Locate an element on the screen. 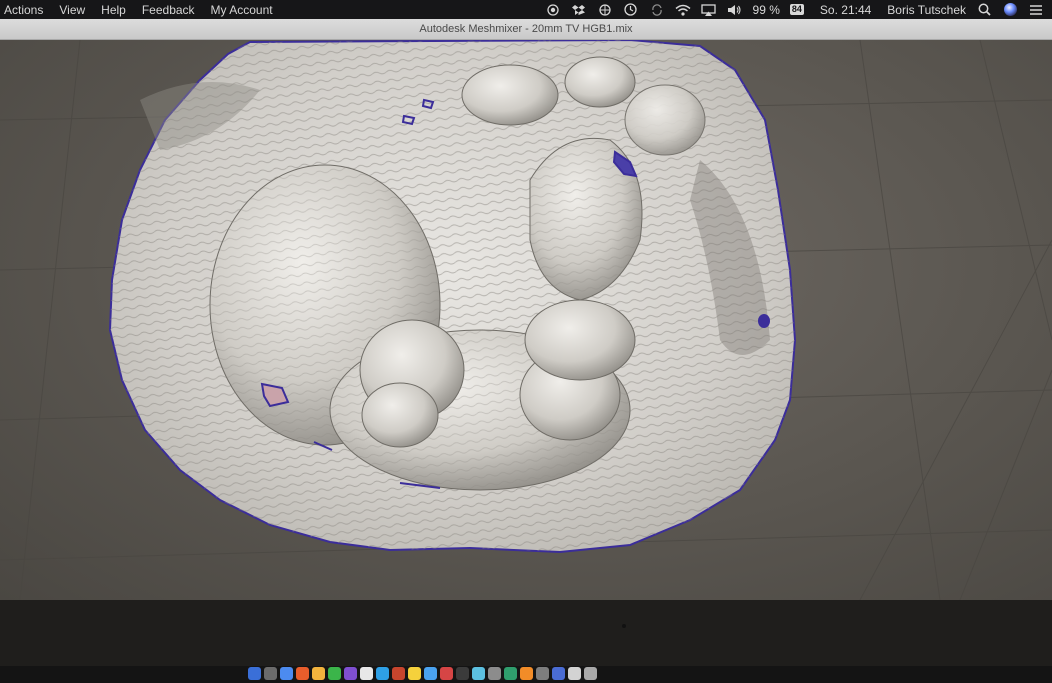 Image resolution: width=1052 pixels, height=683 pixels. airplay-icon is located at coordinates (709, 10).